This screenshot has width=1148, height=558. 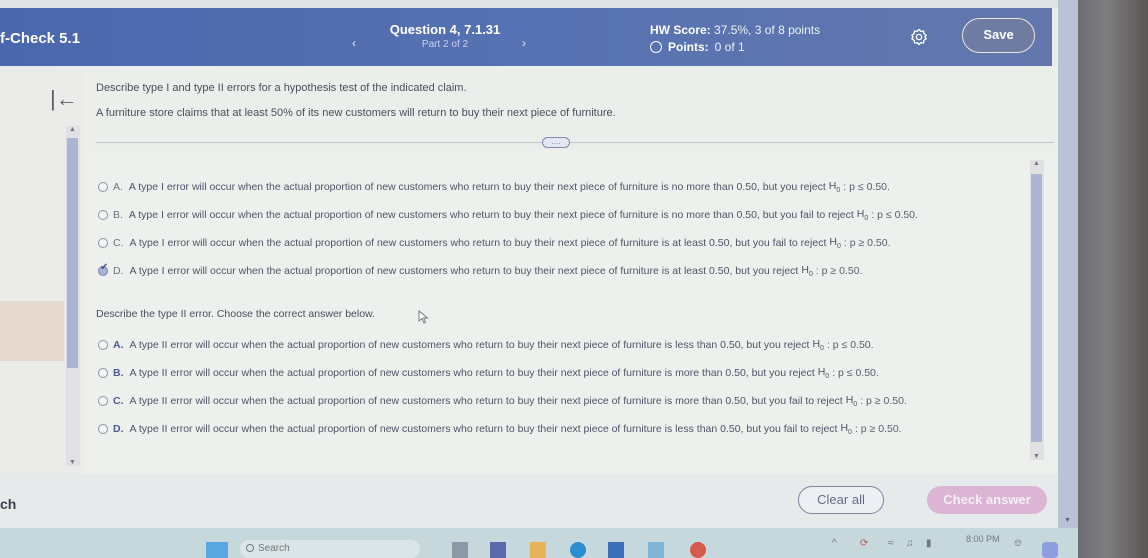 What do you see at coordinates (864, 543) in the screenshot?
I see `sync-icon: ⟳` at bounding box center [864, 543].